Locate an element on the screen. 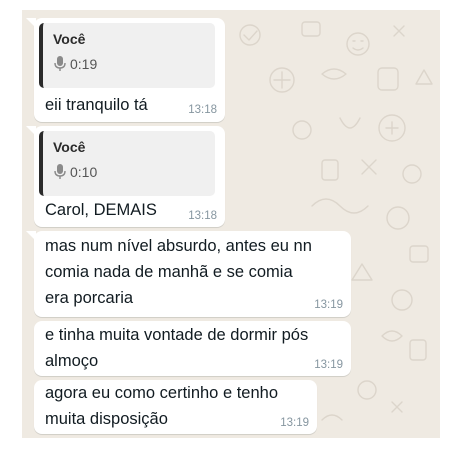  quoted-voice-message: Você 0:19 is located at coordinates (127, 55).